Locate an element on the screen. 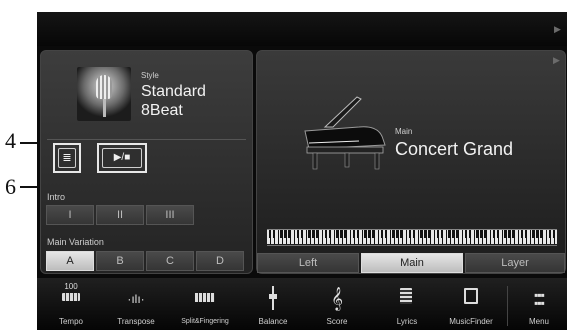  voice-part-label: Main is located at coordinates (404, 131).